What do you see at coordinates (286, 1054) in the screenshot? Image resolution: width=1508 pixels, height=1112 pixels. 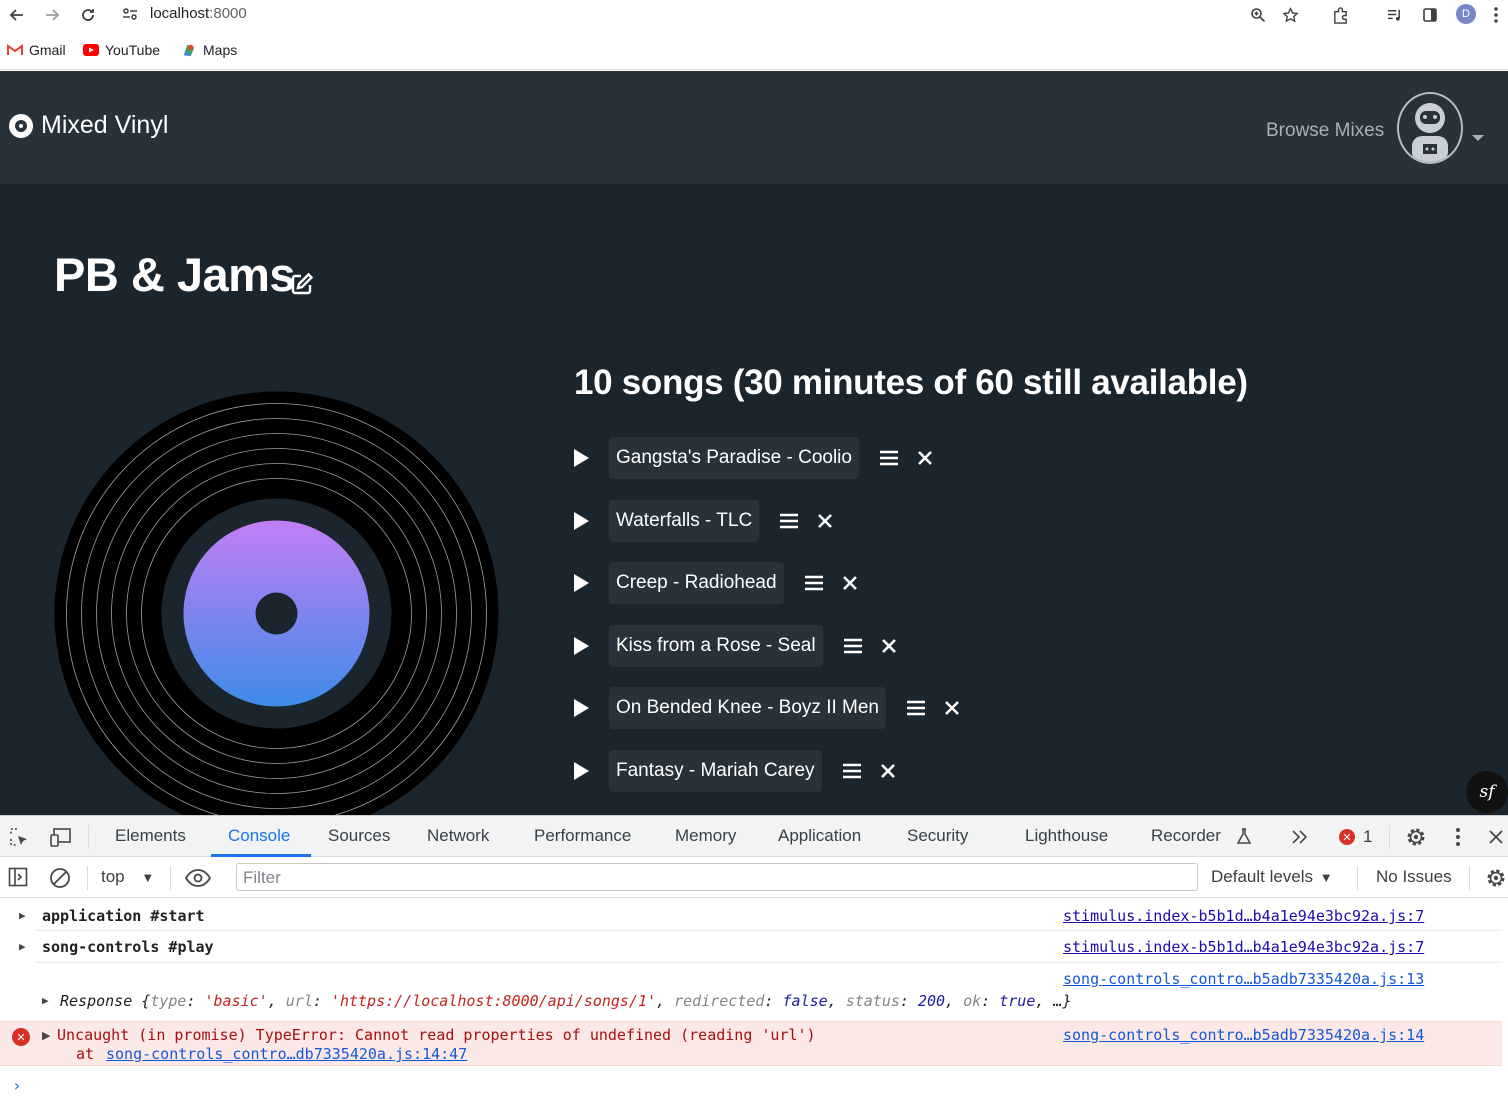 I see `stack-trace-link: song-controls_contro…db7335420a.js:14:47` at bounding box center [286, 1054].